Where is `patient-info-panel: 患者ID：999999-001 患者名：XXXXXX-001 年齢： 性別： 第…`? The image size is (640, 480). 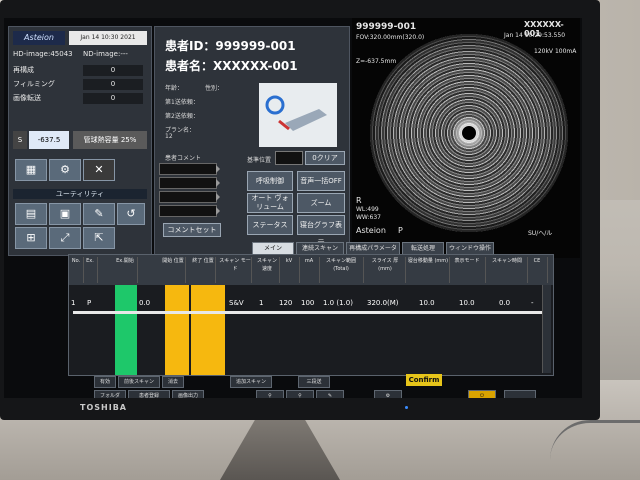 patient-info-panel: 患者ID：999999-001 患者名：XXXXXX-001 年齢： 性別： 第… is located at coordinates (252, 141).